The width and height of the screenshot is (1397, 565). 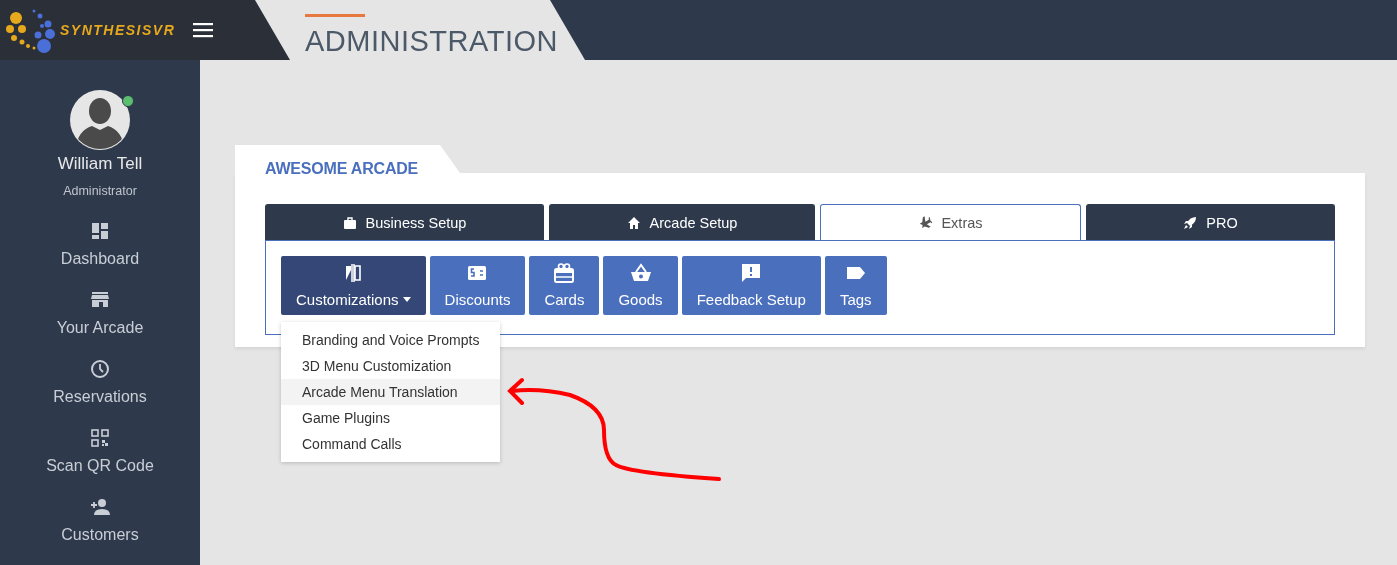 I want to click on user-name: William Tell, so click(x=100, y=164).